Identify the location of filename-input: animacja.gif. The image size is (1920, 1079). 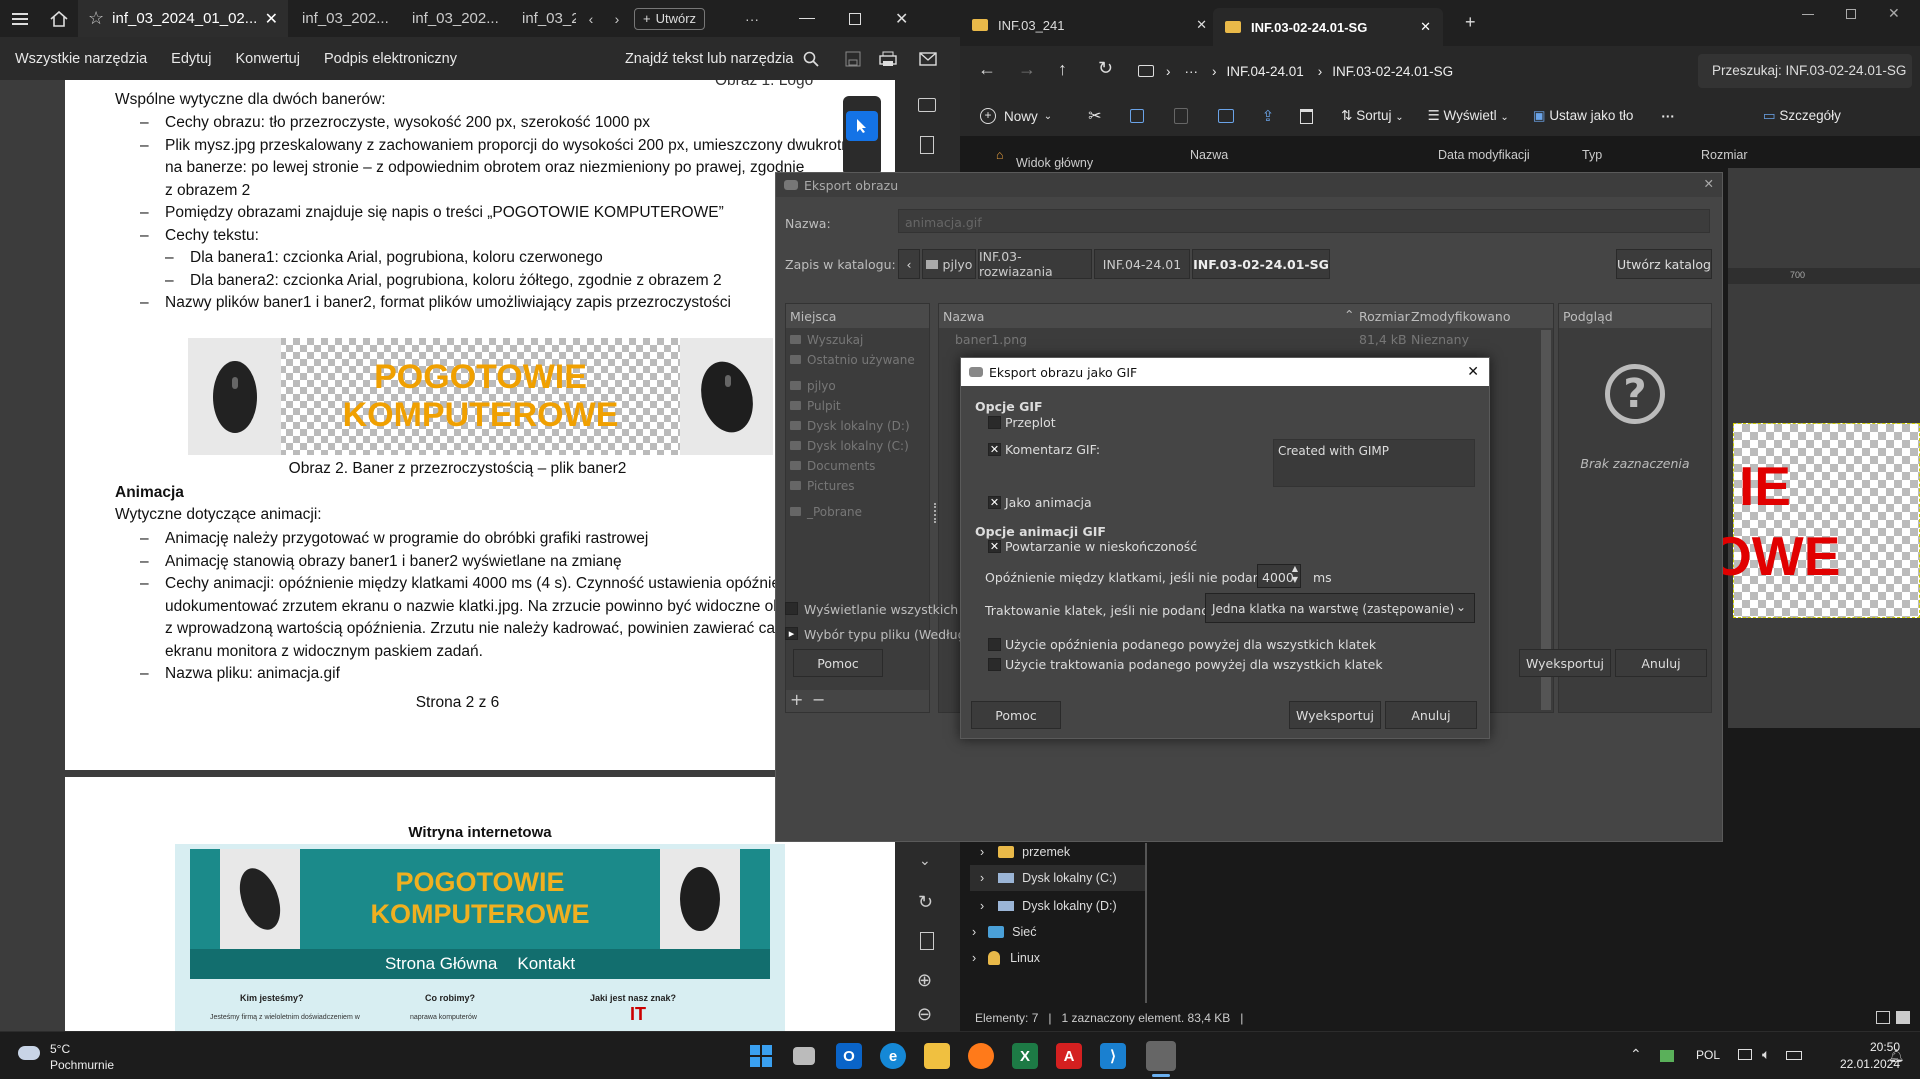
(1304, 221).